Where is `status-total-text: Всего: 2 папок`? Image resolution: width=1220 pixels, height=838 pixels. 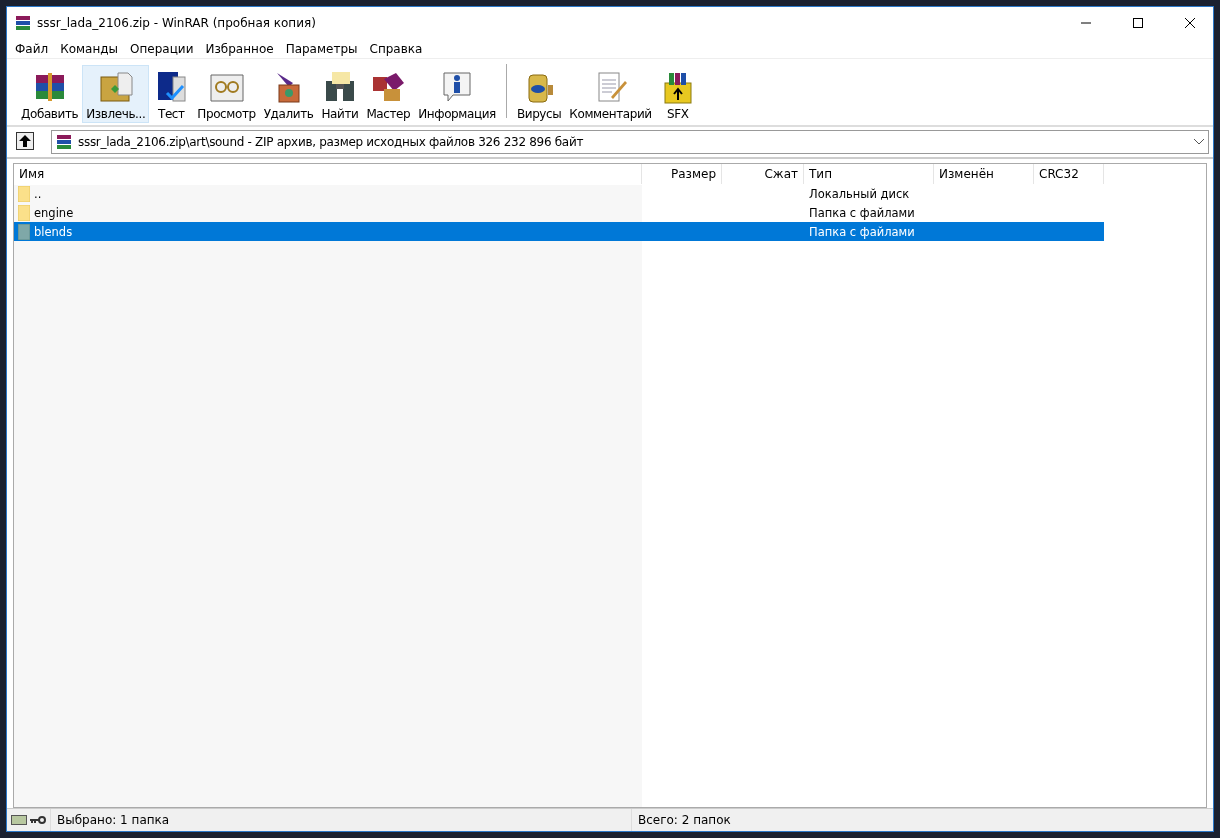
status-total-text: Всего: 2 папок is located at coordinates (684, 820).